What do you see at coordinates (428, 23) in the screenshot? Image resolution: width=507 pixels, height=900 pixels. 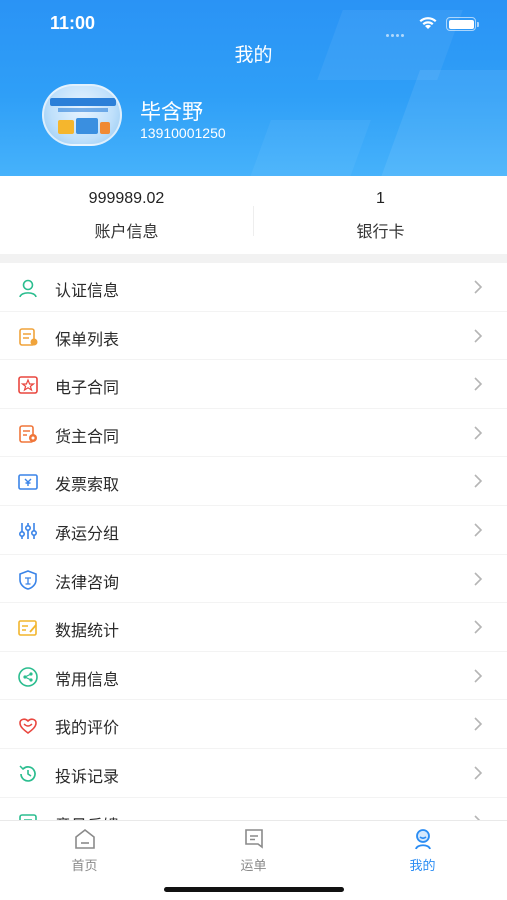 I see `wifi-icon` at bounding box center [428, 23].